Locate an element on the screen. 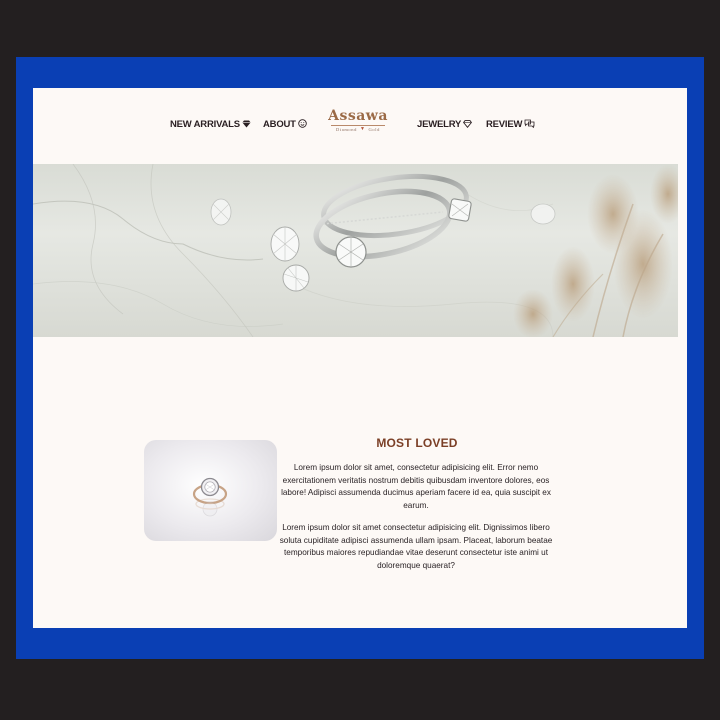 This screenshot has width=720, height=720. logo-divider is located at coordinates (358, 125).